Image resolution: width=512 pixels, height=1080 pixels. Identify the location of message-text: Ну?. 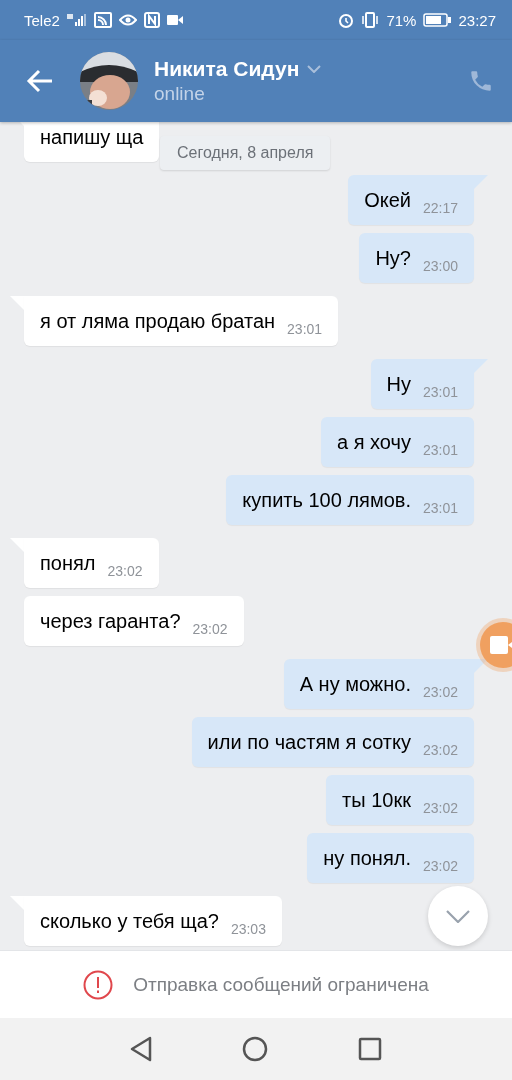
(393, 258).